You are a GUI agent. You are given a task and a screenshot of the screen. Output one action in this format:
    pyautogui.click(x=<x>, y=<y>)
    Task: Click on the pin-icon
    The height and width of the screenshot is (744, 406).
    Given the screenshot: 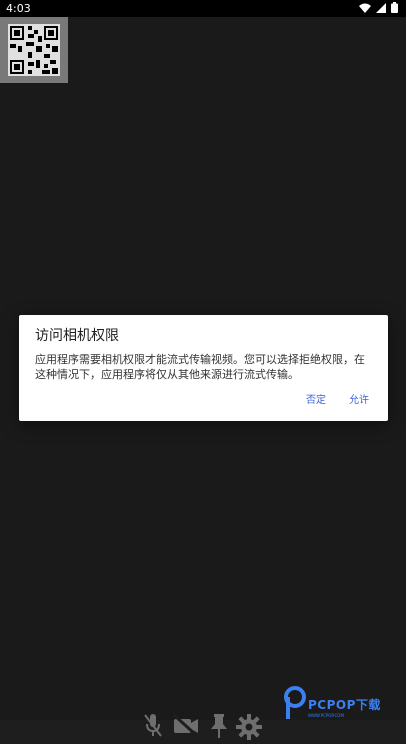 What is the action you would take?
    pyautogui.click(x=219, y=726)
    